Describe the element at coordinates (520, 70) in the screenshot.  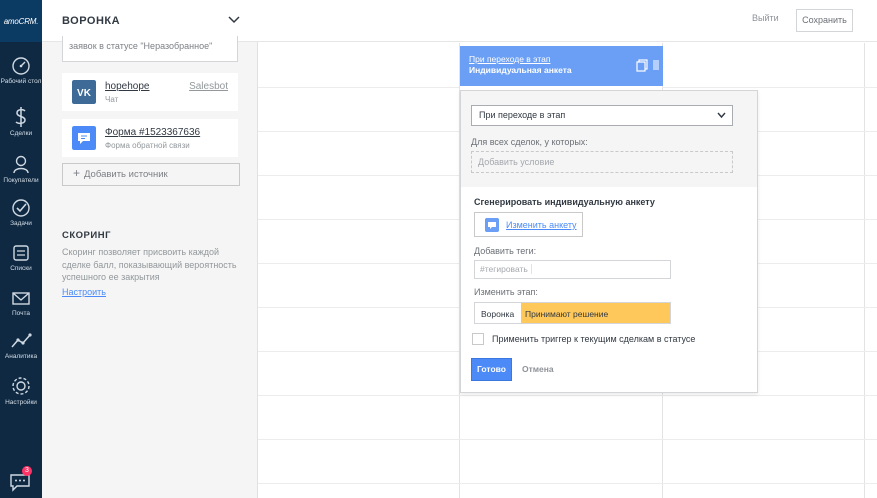
I see `trigger-action: Индивидуальная анкета` at that location.